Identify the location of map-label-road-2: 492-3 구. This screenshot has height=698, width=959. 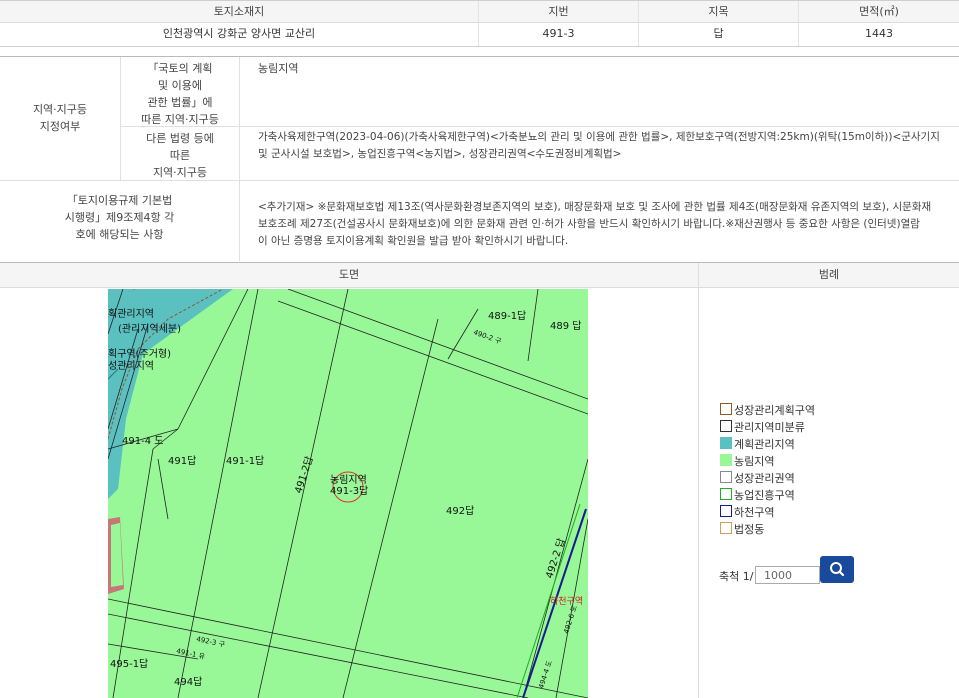
(211, 642).